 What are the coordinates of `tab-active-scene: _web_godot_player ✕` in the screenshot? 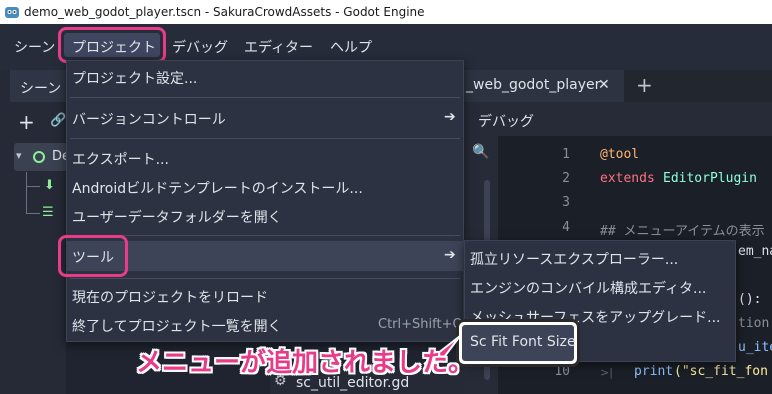 It's located at (543, 86).